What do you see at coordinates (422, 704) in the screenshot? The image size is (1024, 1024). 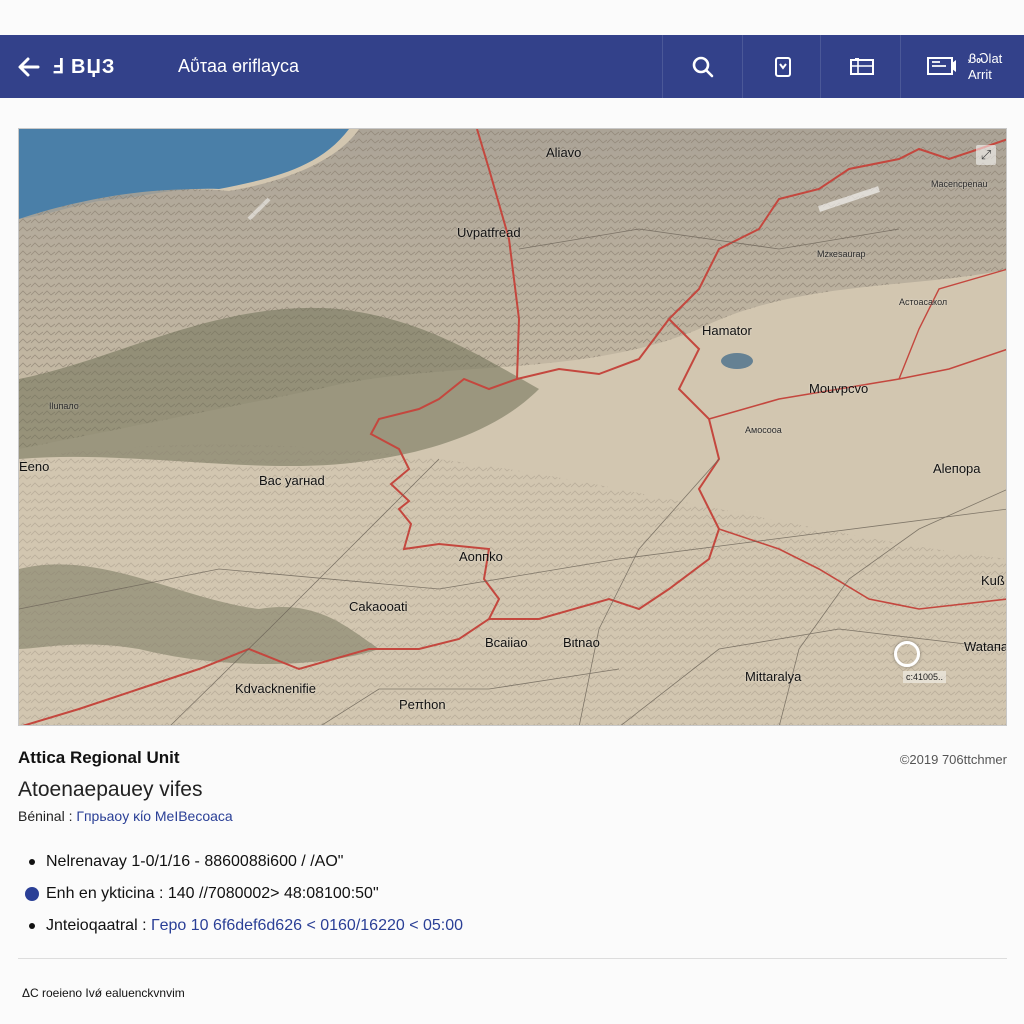 I see `map-label: Peπhon` at bounding box center [422, 704].